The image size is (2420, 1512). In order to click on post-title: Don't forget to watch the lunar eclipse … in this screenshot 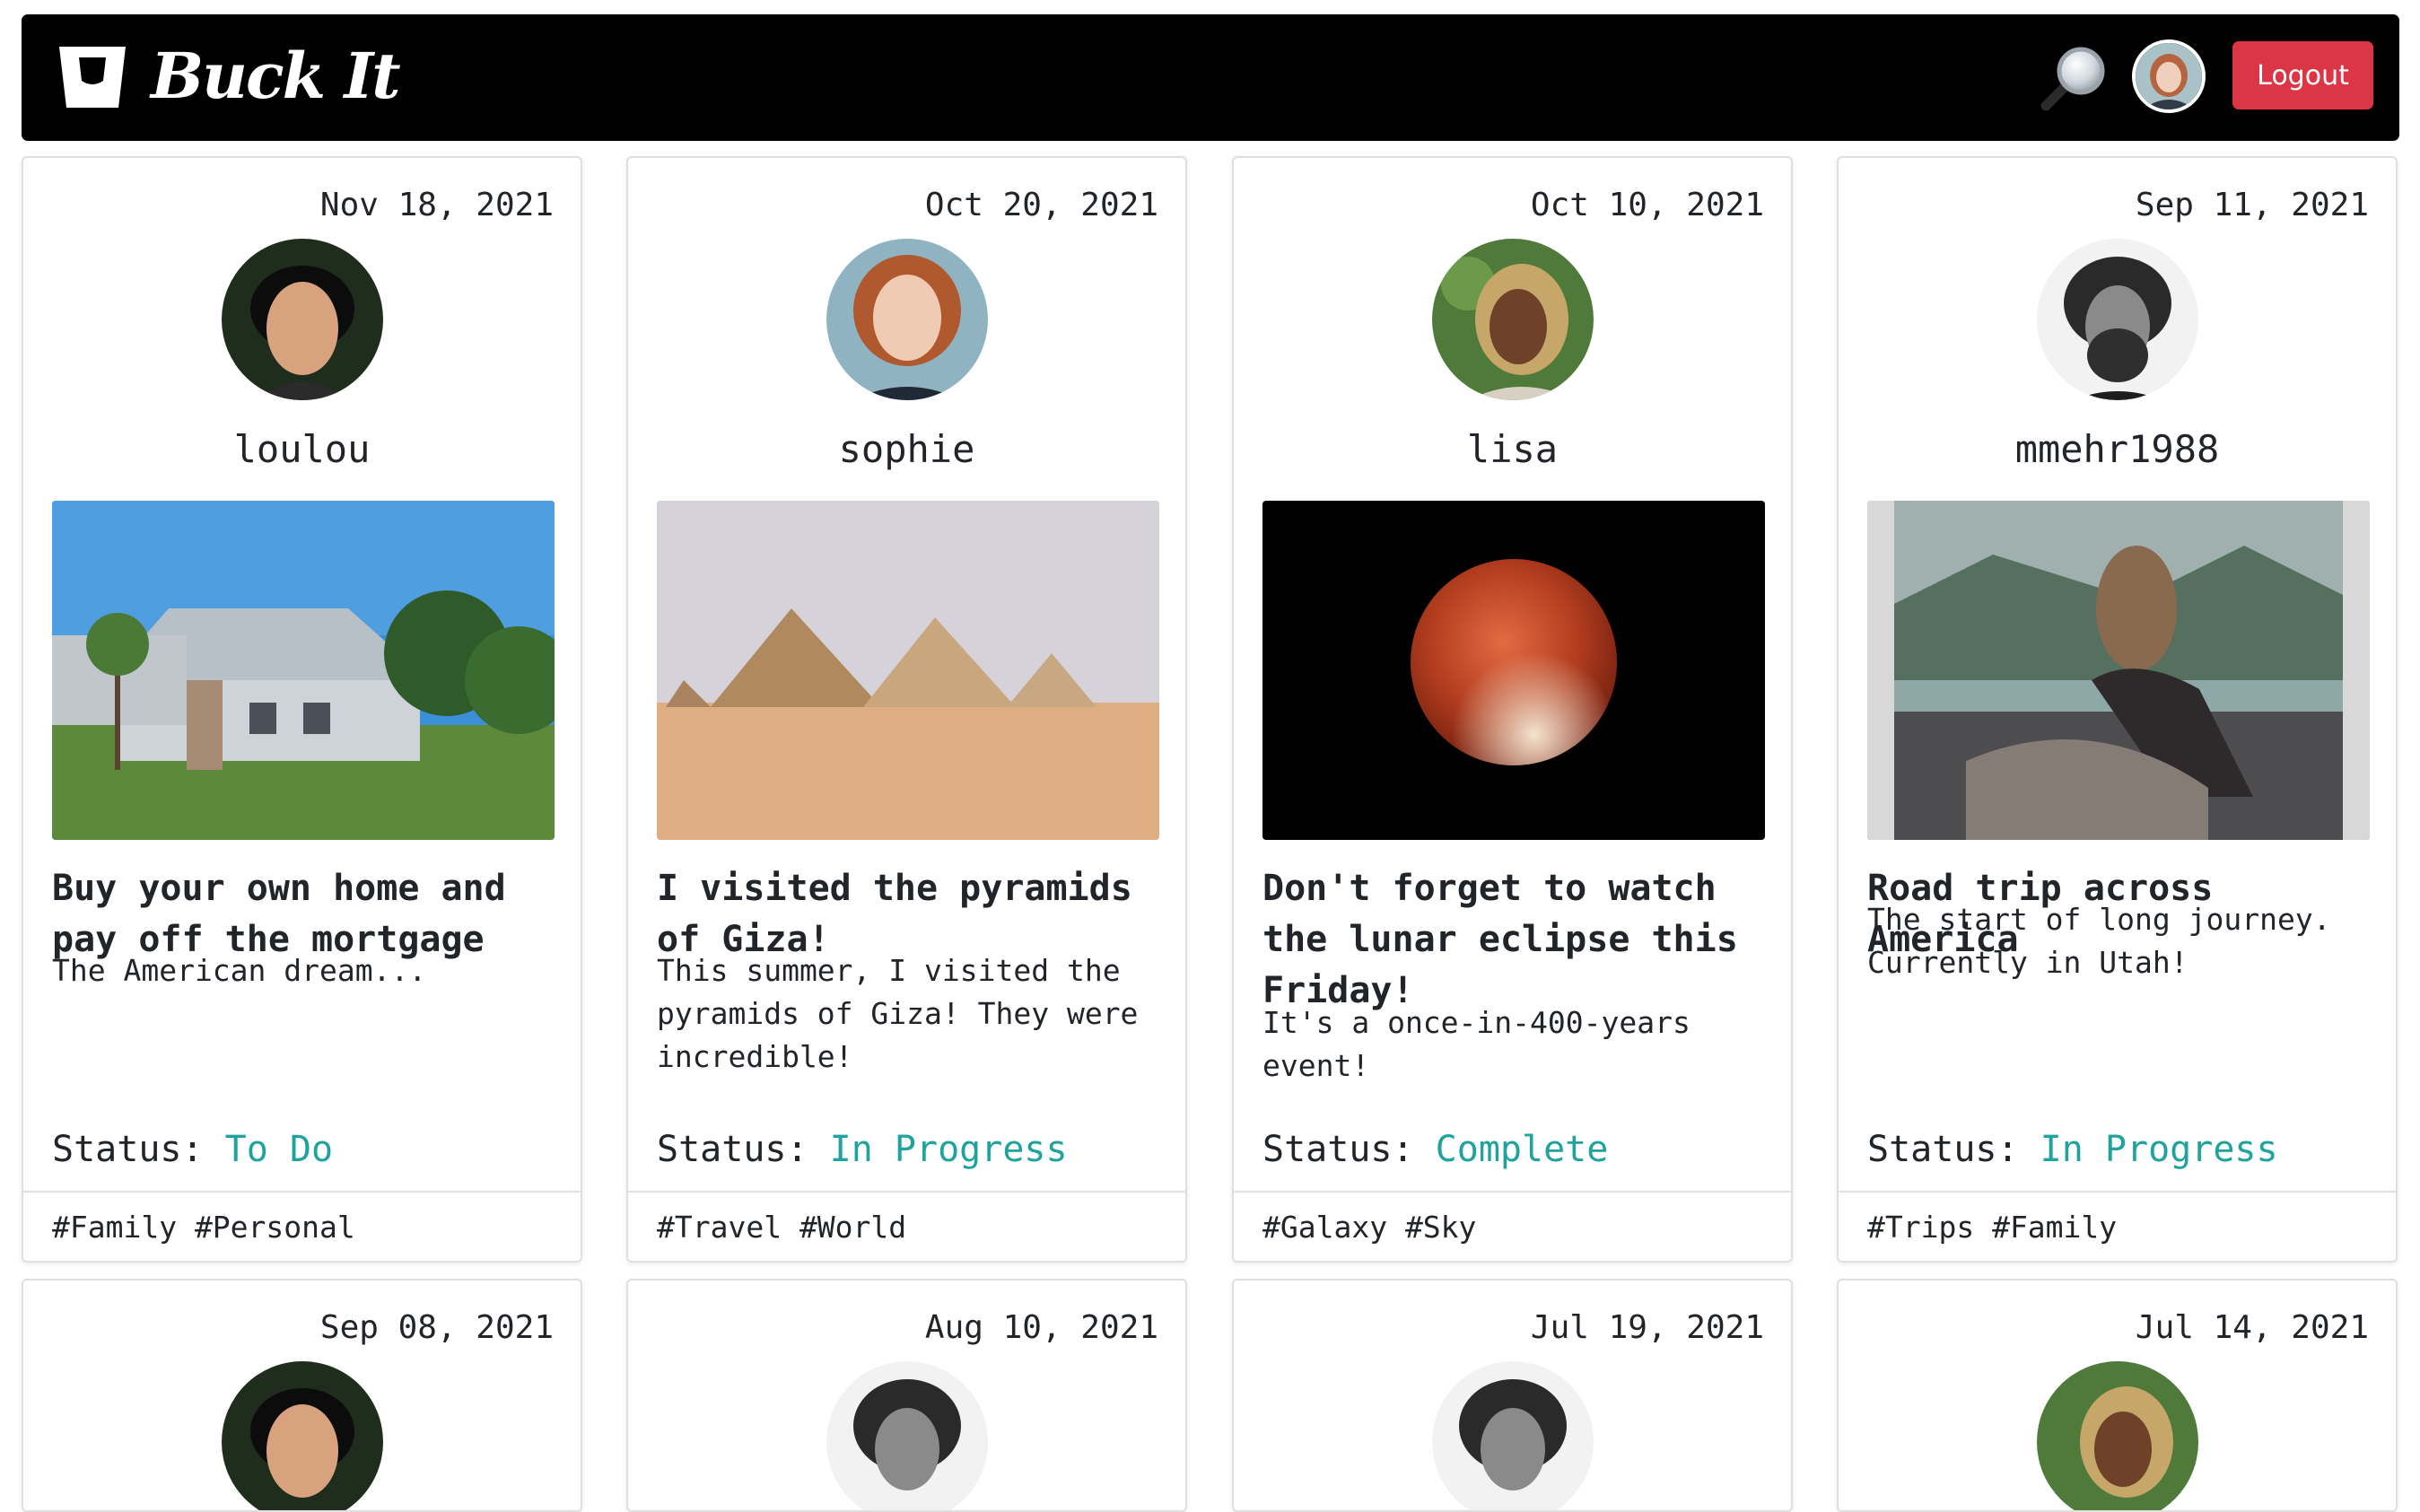, I will do `click(1515, 940)`.